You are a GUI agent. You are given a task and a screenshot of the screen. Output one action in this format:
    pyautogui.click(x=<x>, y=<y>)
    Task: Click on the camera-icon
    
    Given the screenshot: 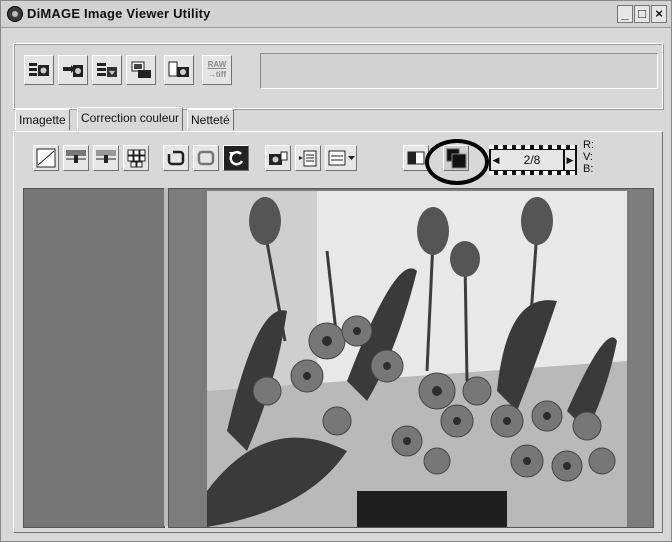 What is the action you would take?
    pyautogui.click(x=178, y=69)
    